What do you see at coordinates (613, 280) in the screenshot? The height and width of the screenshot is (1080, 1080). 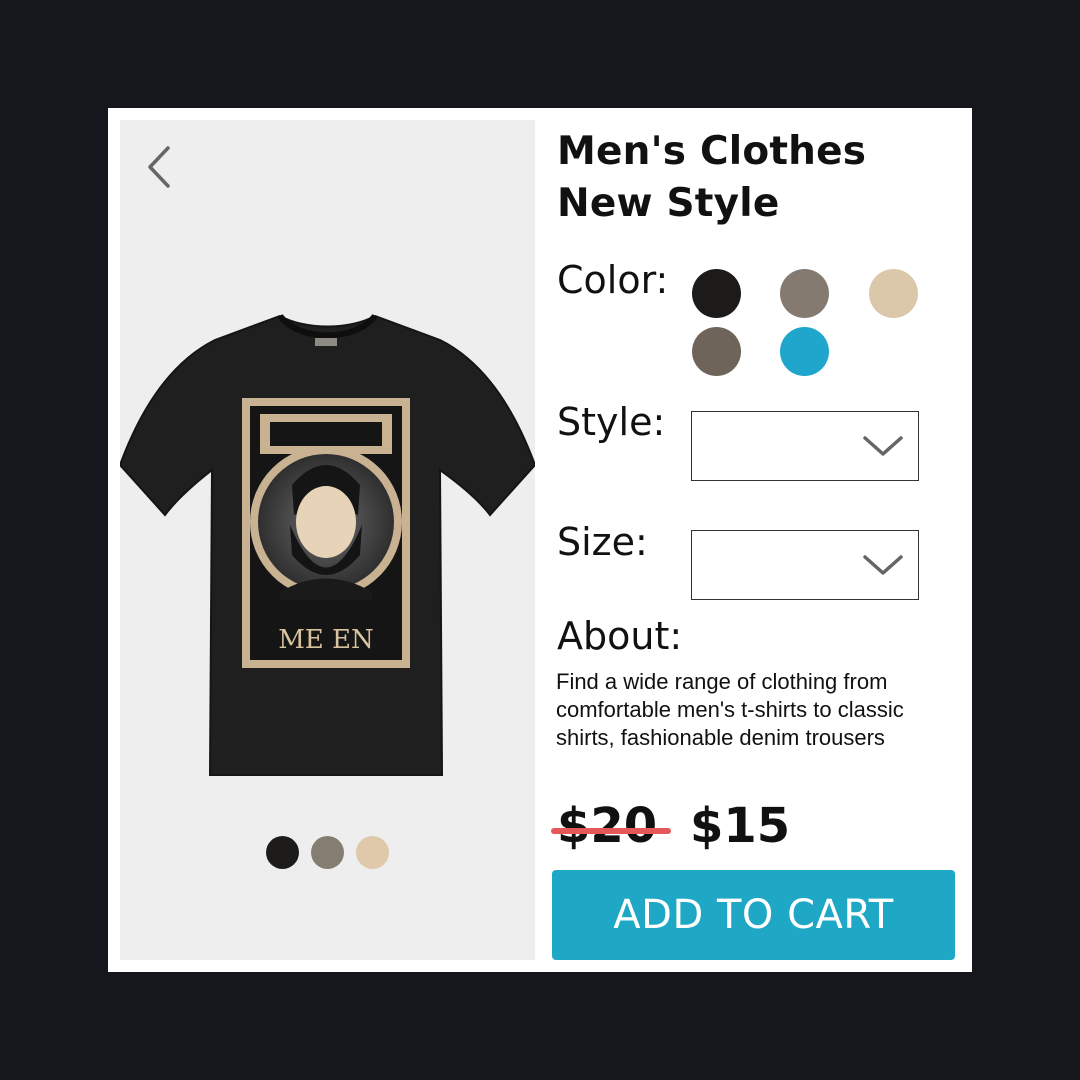 I see `color-label: Color:` at bounding box center [613, 280].